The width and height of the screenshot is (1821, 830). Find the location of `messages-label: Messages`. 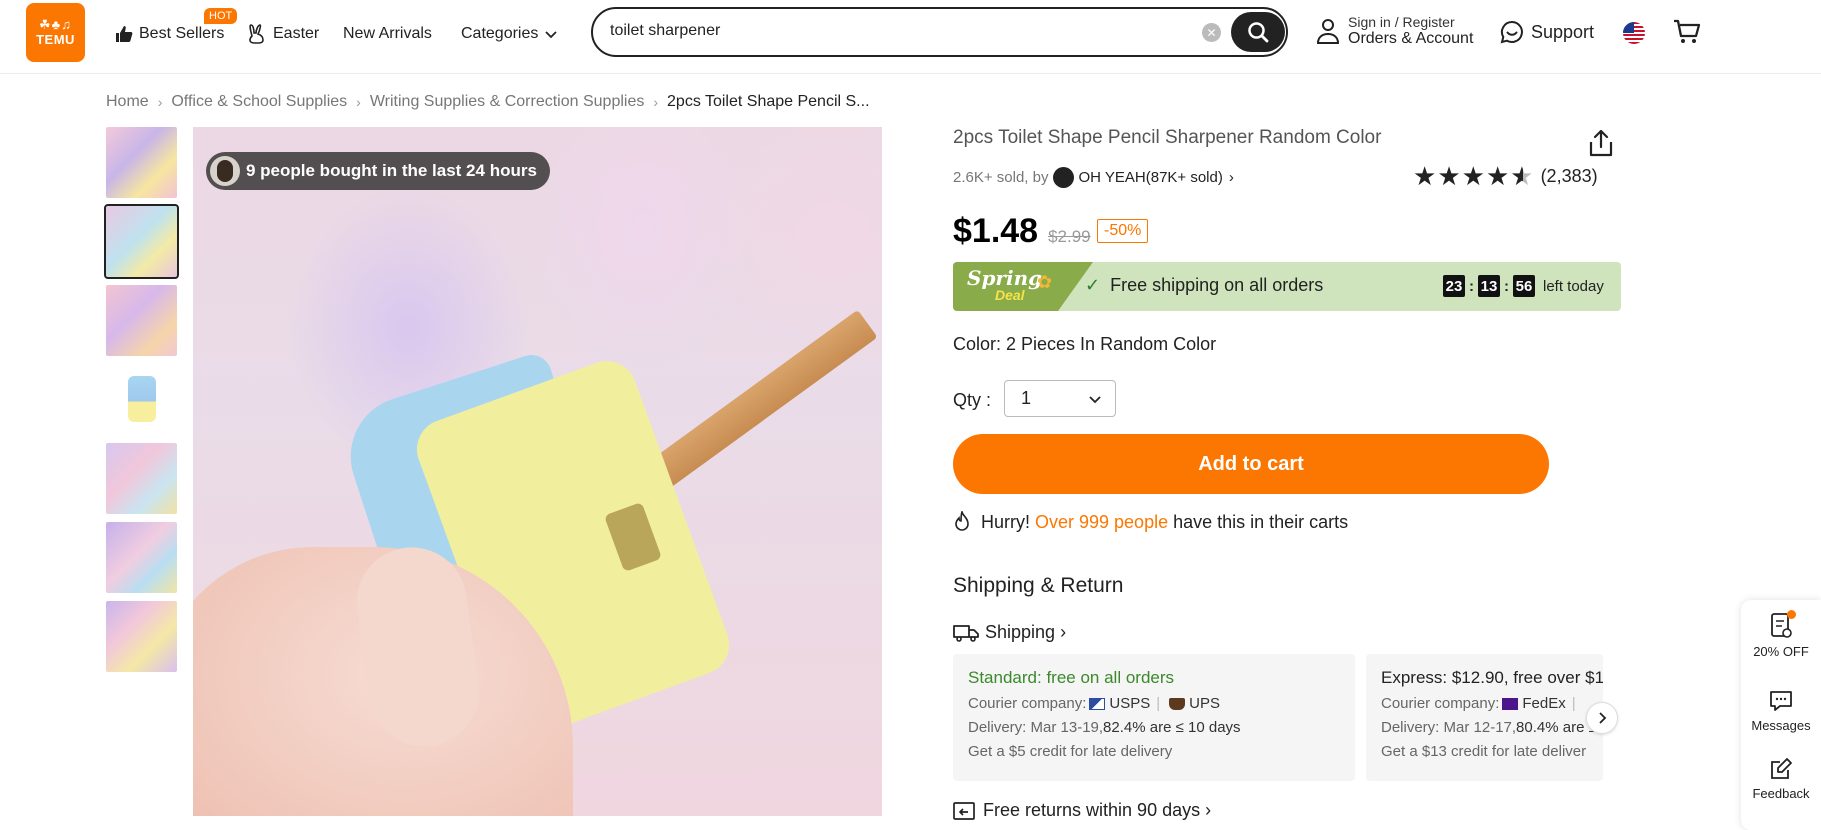

messages-label: Messages is located at coordinates (1781, 725).